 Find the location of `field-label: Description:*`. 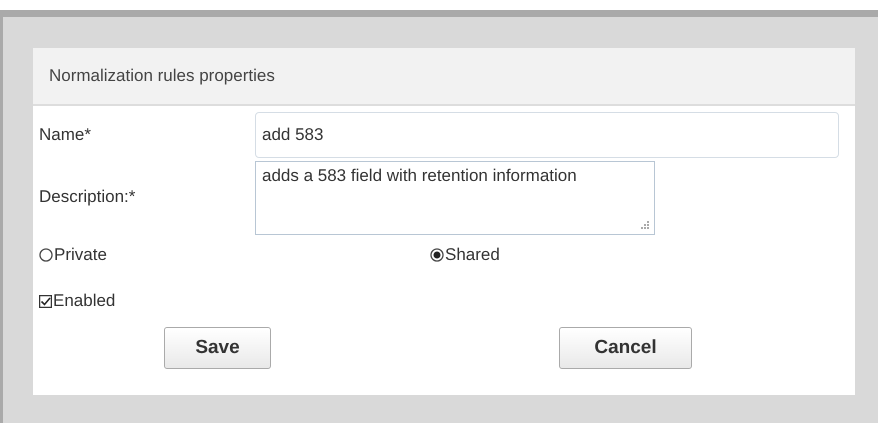

field-label: Description:* is located at coordinates (87, 196).